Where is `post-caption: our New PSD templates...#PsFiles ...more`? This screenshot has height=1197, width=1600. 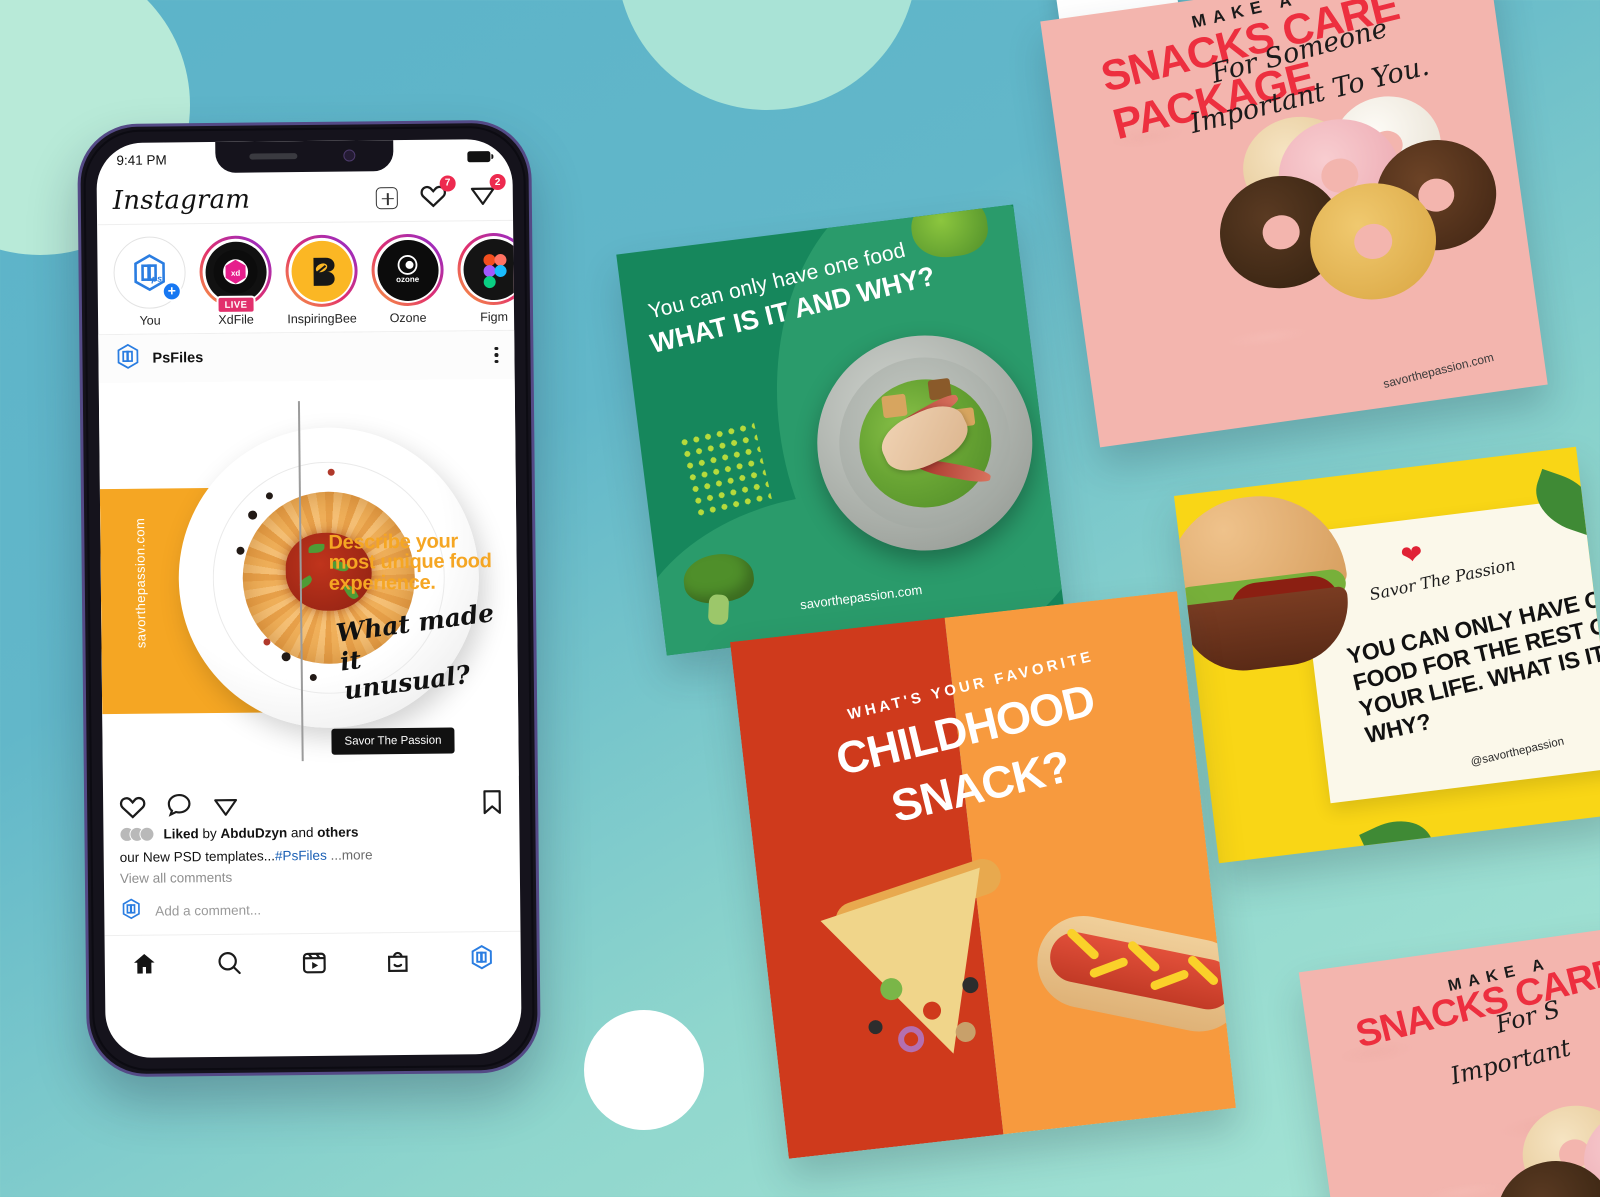 post-caption: our New PSD templates...#PsFiles ...more is located at coordinates (312, 852).